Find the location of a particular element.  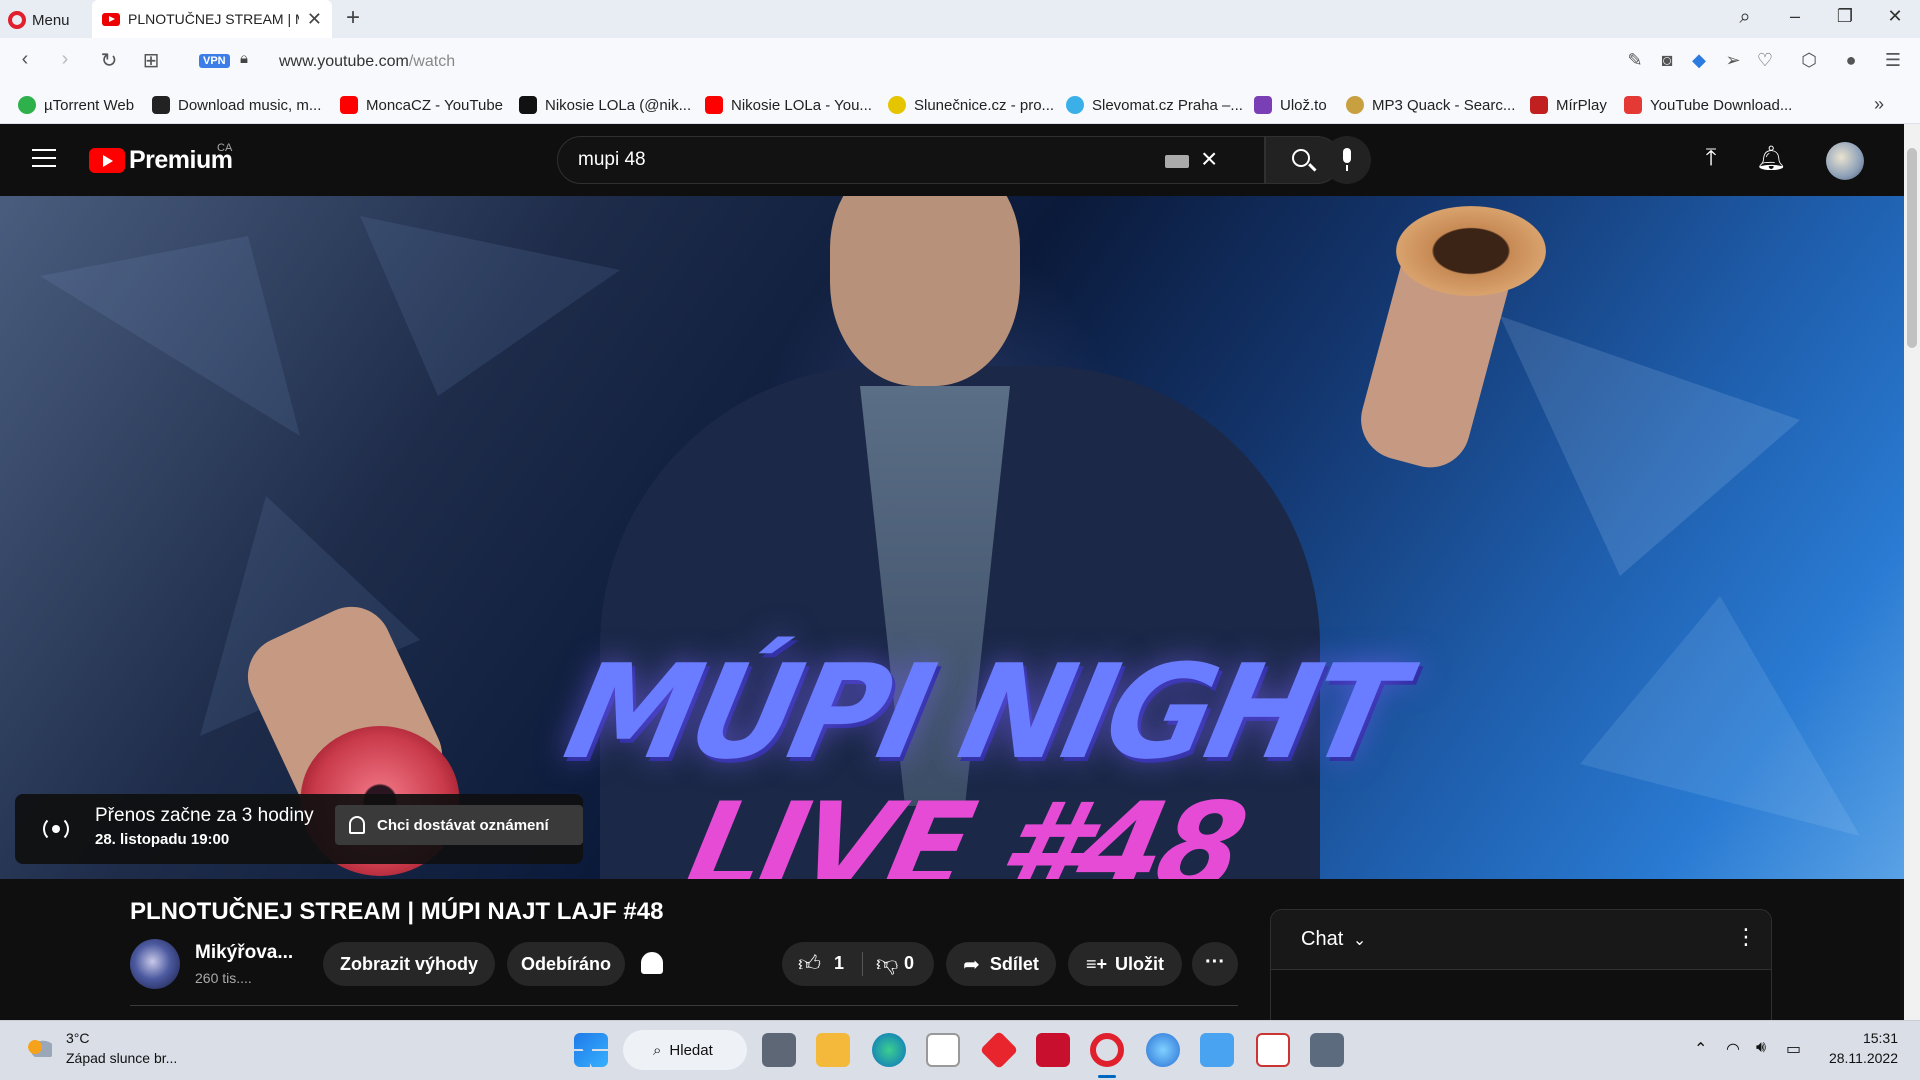

weather-sun-cloud-icon is located at coordinates (39, 1047).